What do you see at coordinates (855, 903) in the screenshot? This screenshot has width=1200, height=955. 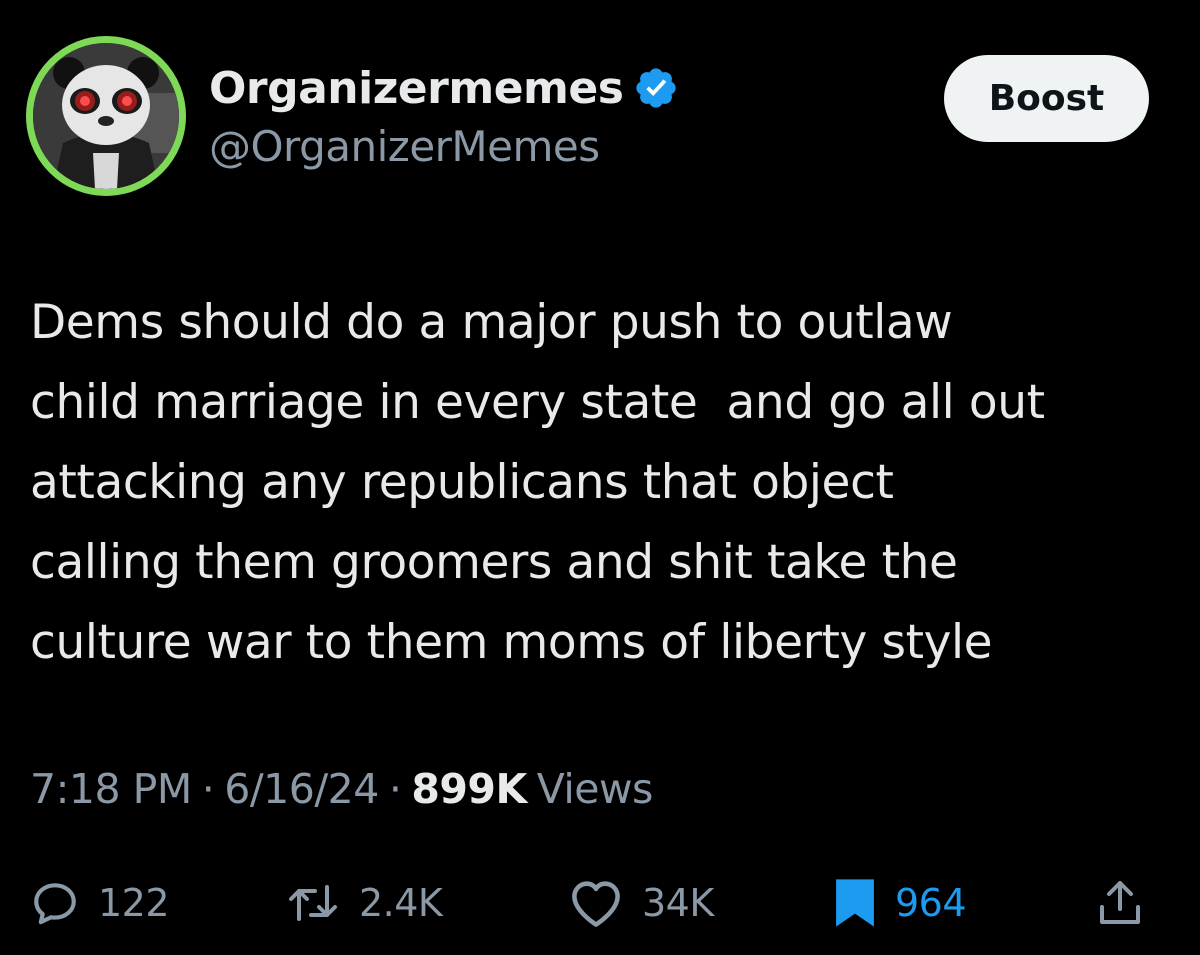 I see `bookmark-icon` at bounding box center [855, 903].